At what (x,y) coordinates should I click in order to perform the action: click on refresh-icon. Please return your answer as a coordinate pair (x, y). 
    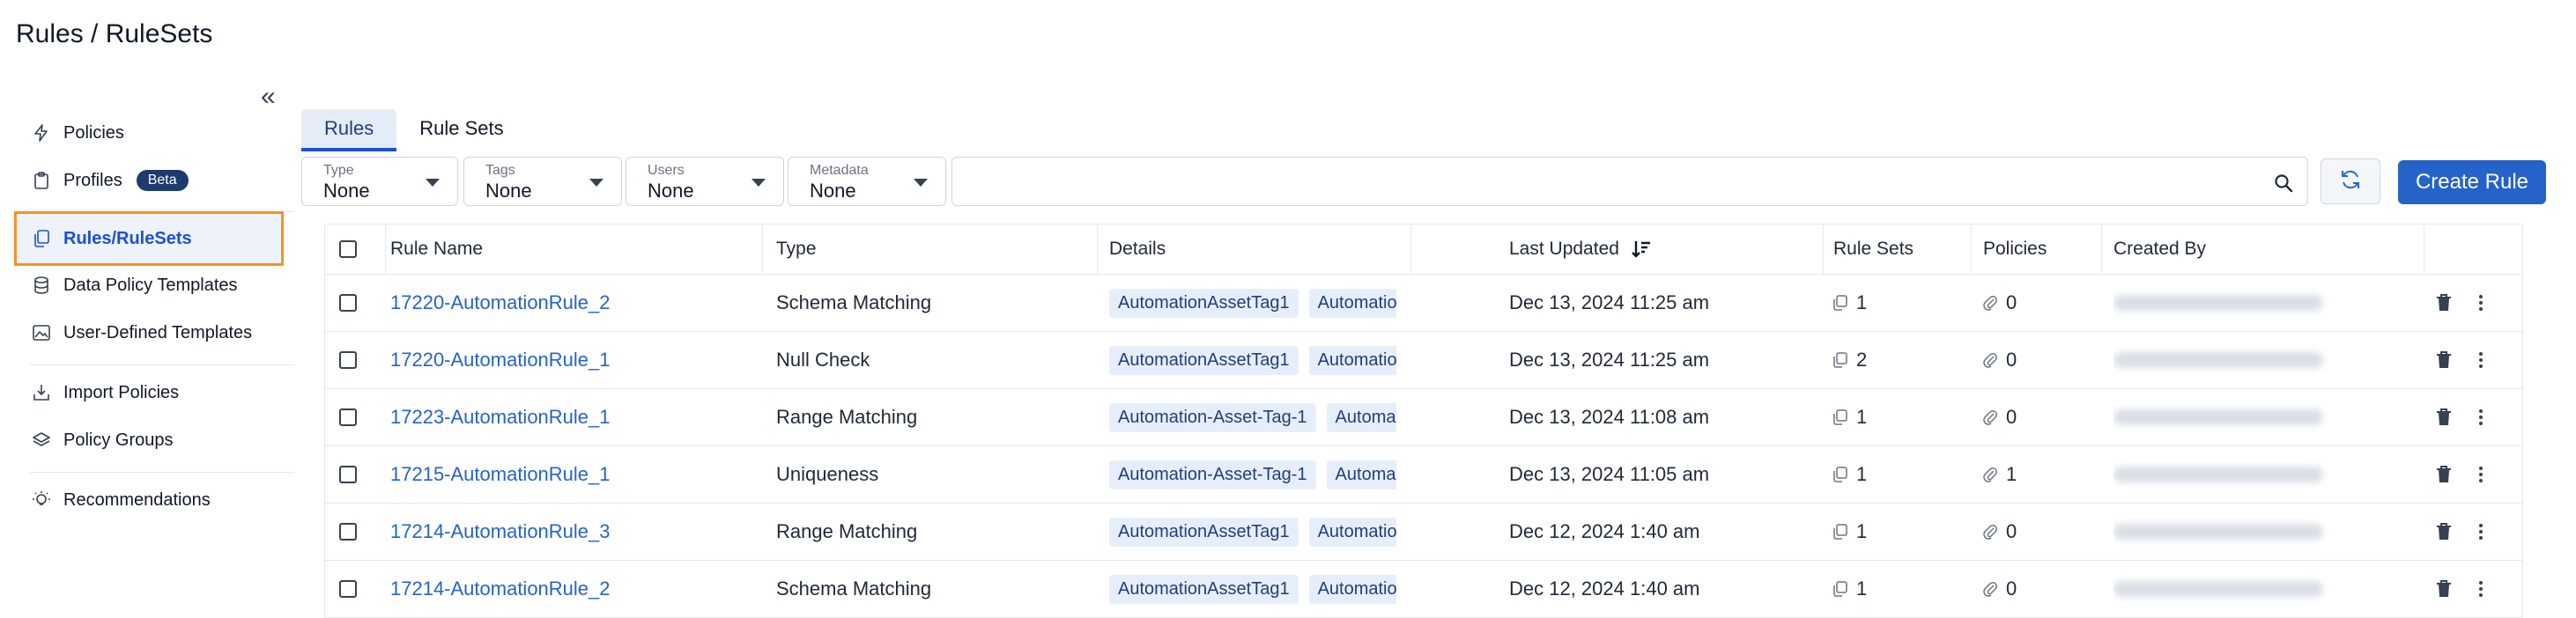
    Looking at the image, I should click on (2351, 182).